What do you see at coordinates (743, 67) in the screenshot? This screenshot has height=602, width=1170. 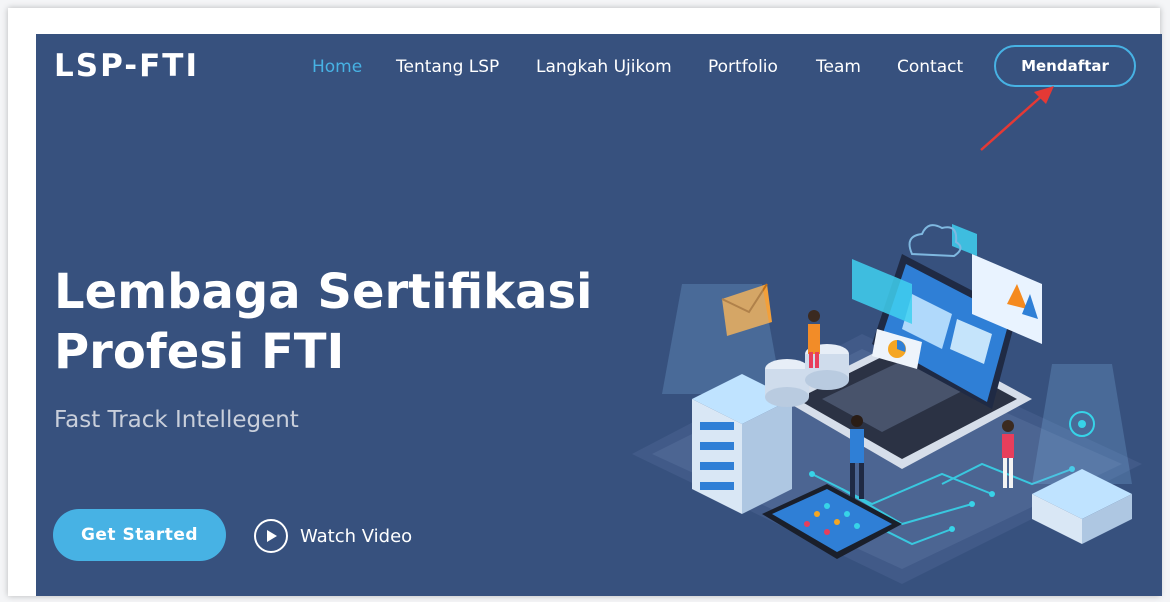 I see `nav-item-portfolio: Portfolio` at bounding box center [743, 67].